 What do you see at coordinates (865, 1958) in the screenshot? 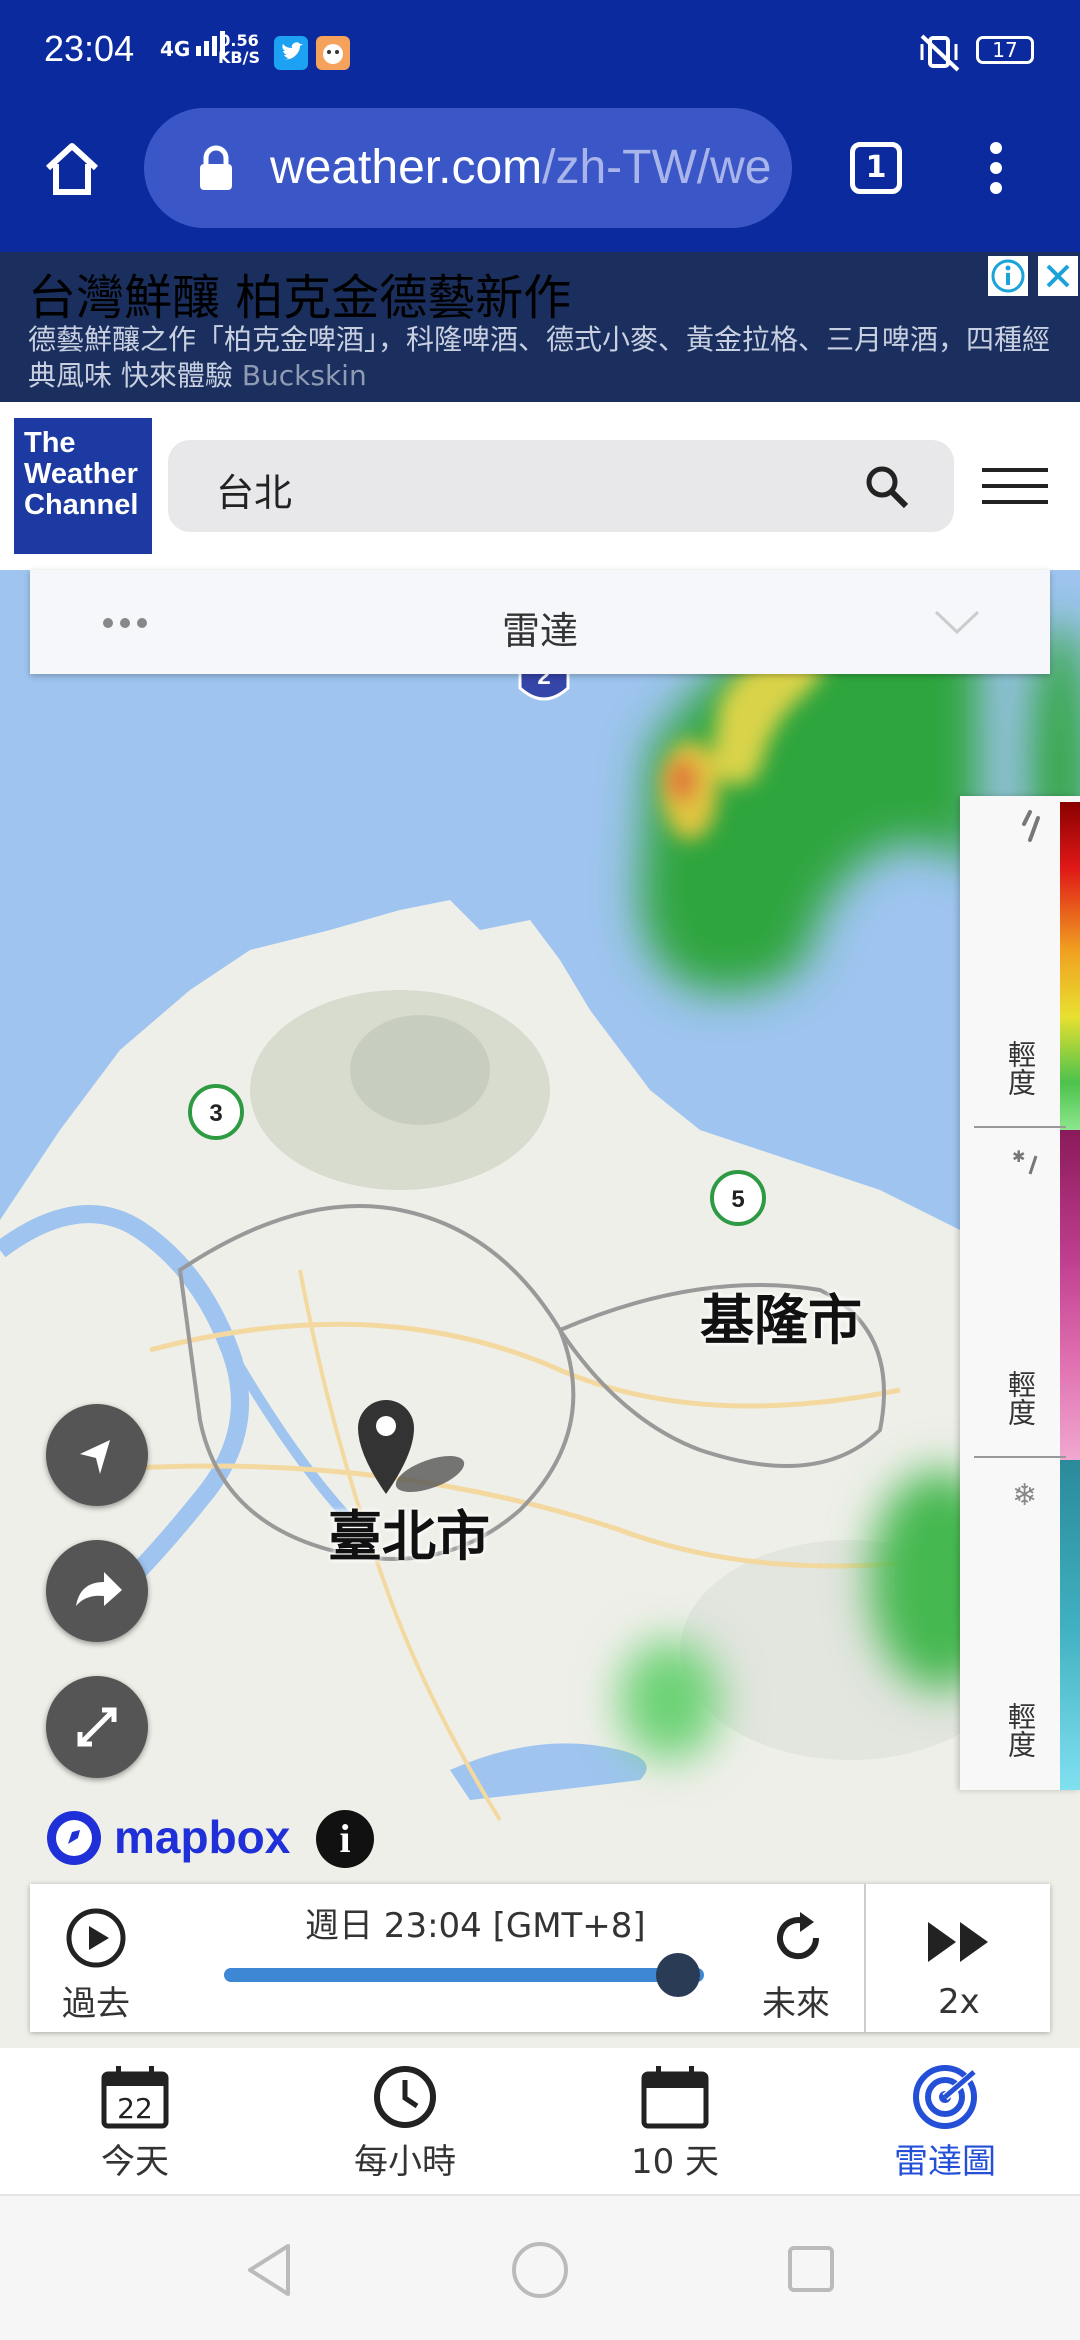
I see `timeline-divider` at bounding box center [865, 1958].